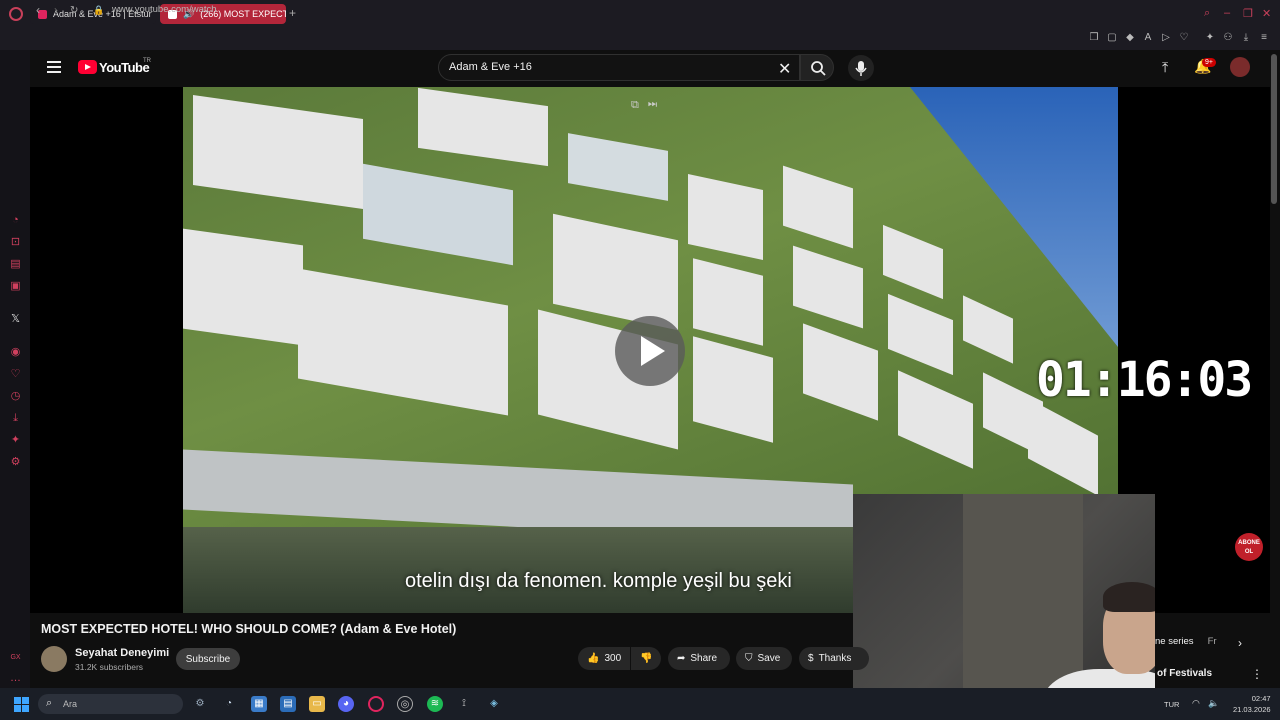 Image resolution: width=1280 pixels, height=720 pixels. I want to click on store-app-icon: ▤, so click(288, 704).